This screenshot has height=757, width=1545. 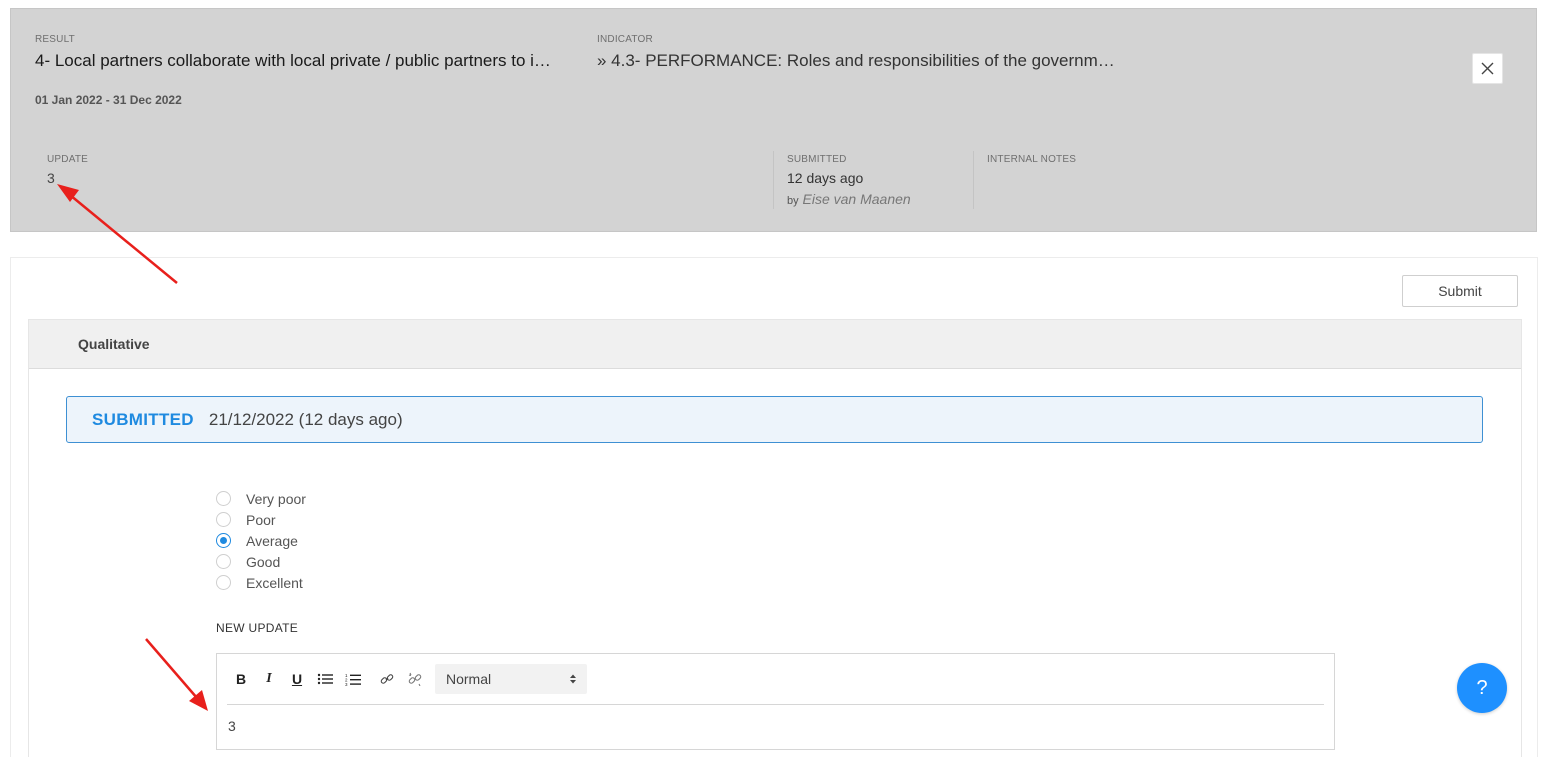 I want to click on radio-option-good: Good, so click(x=261, y=561).